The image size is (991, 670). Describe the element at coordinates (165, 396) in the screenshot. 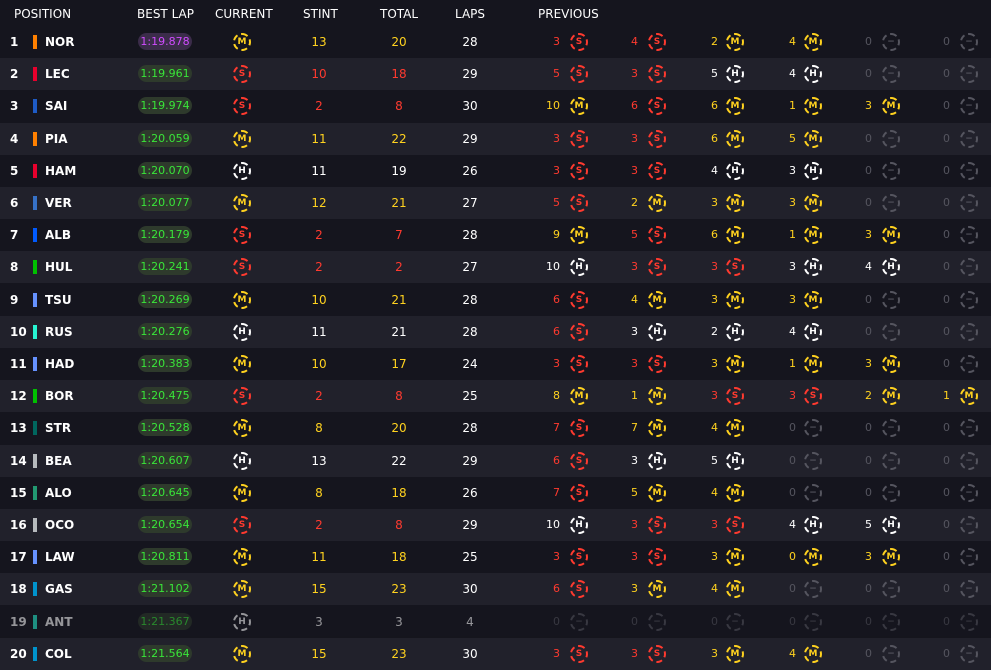

I see `best-lap-time: 1:20.475` at that location.